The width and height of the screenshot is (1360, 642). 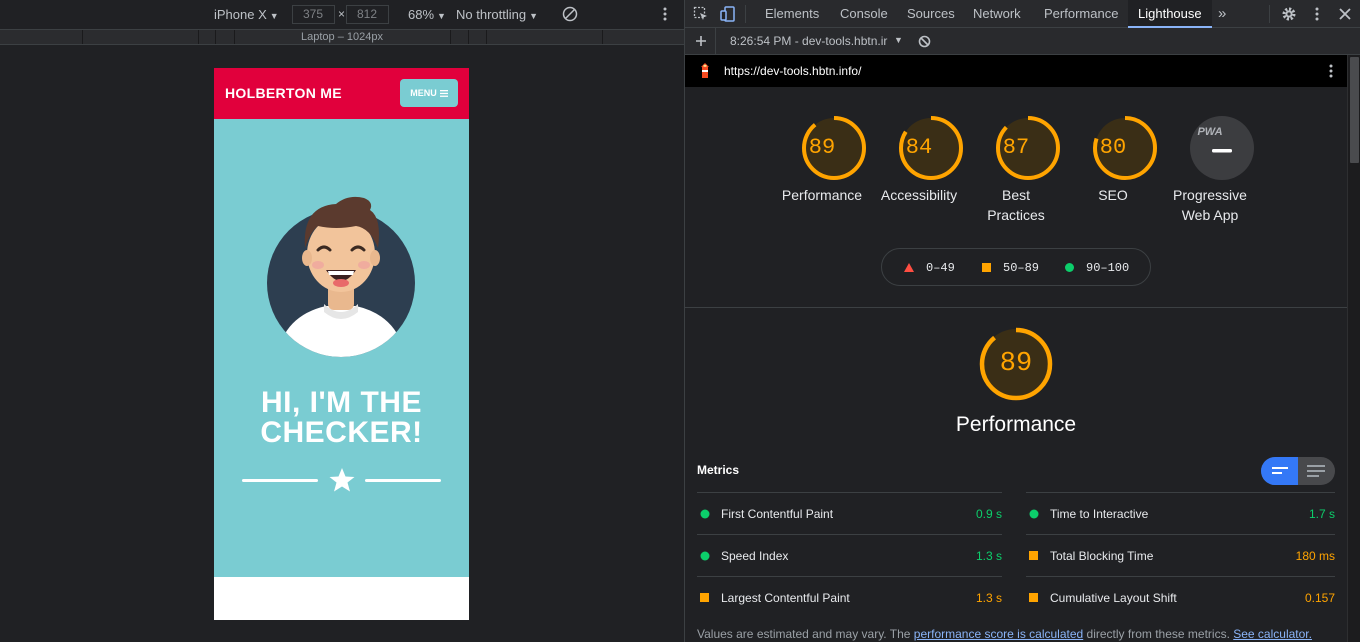 I want to click on score-legend: 0–49 50–89 90–100, so click(x=1016, y=267).